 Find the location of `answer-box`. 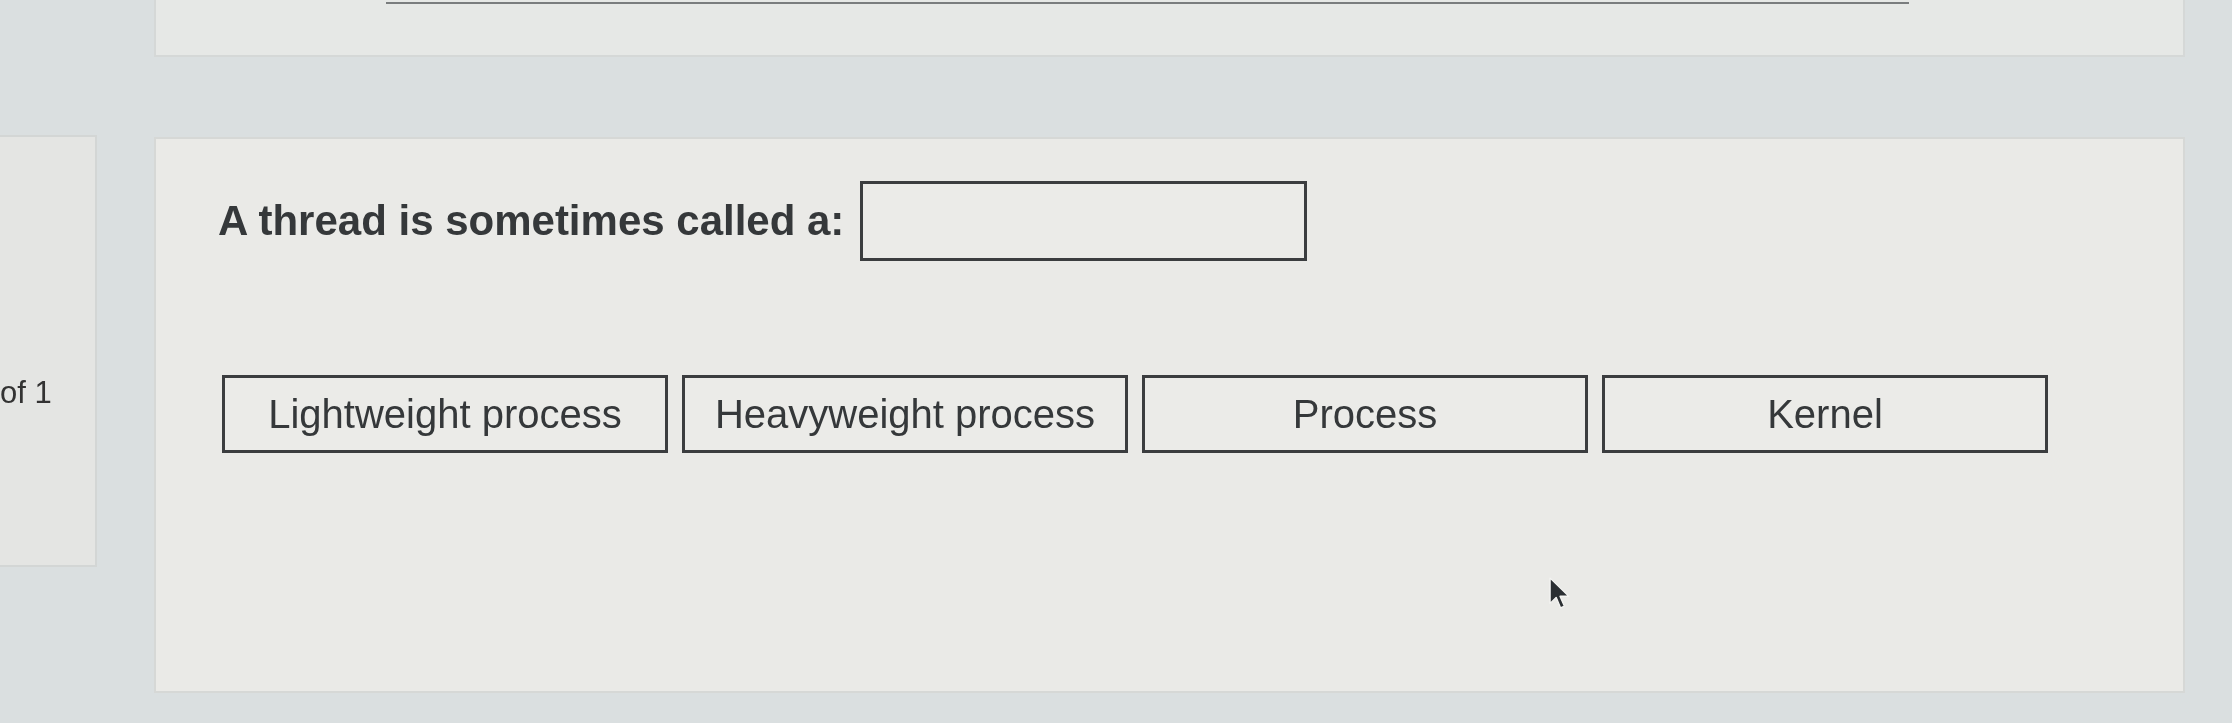

answer-box is located at coordinates (1084, 221).